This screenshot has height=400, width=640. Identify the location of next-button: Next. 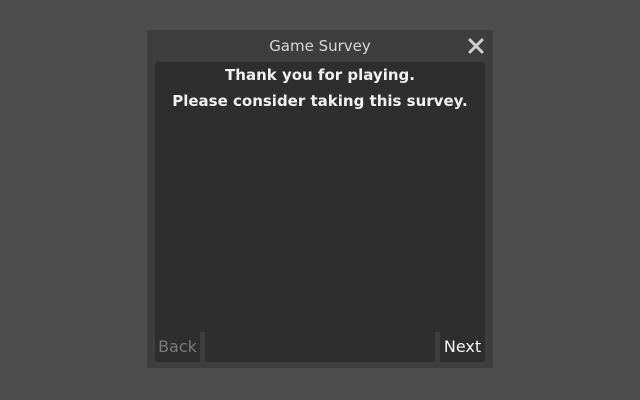
(462, 346).